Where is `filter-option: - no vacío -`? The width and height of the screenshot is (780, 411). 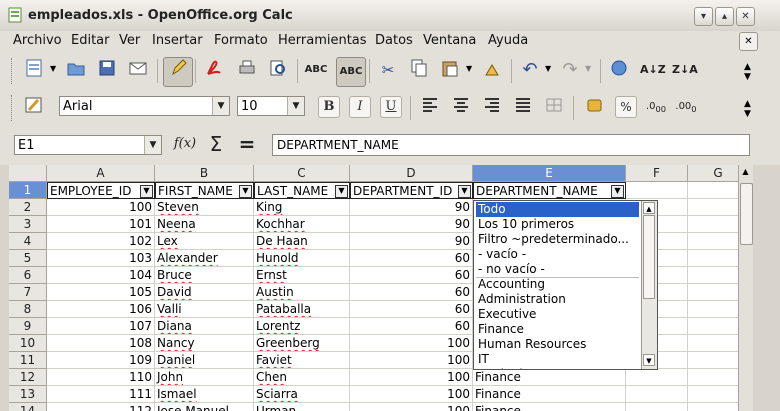 filter-option: - no vacío - is located at coordinates (557, 269).